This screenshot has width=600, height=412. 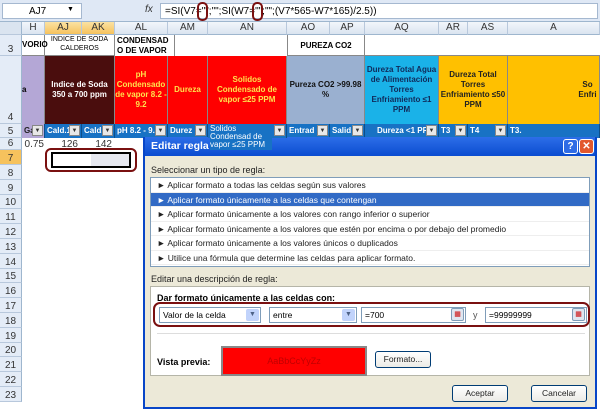 I want to click on cell-h4: a, so click(x=33, y=90).